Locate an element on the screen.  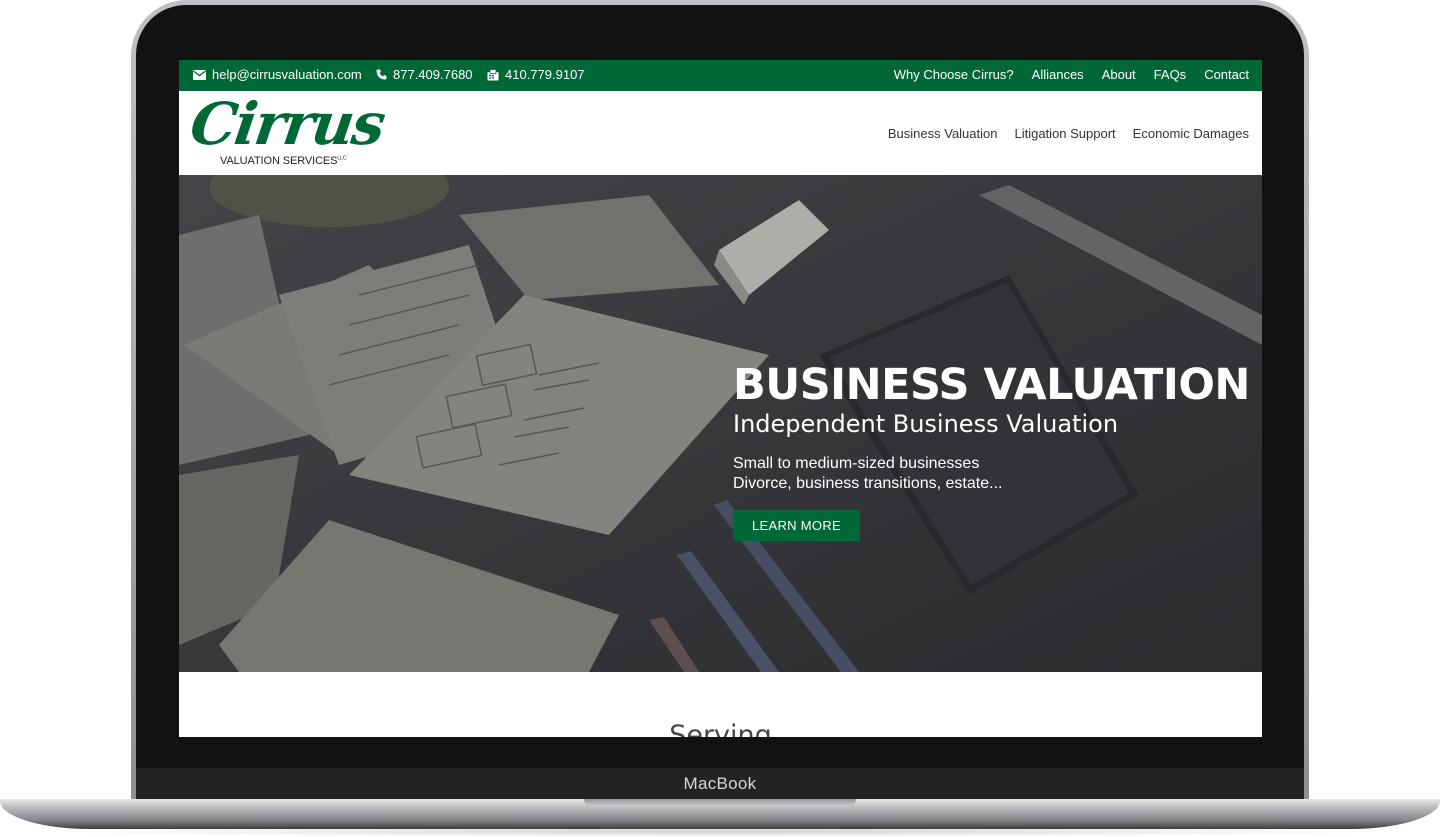
hero-line-1: Small to medium-sized businesses is located at coordinates (856, 463).